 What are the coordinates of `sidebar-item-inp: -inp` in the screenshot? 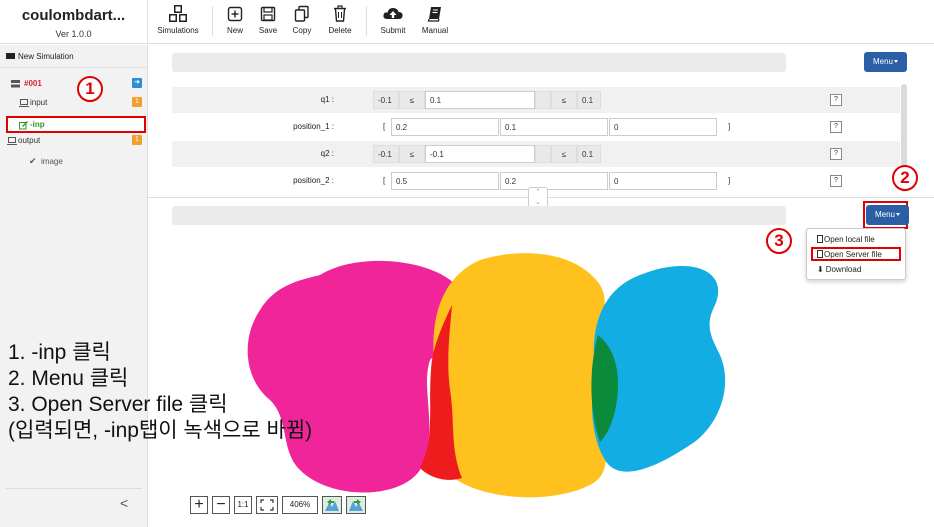 It's located at (76, 124).